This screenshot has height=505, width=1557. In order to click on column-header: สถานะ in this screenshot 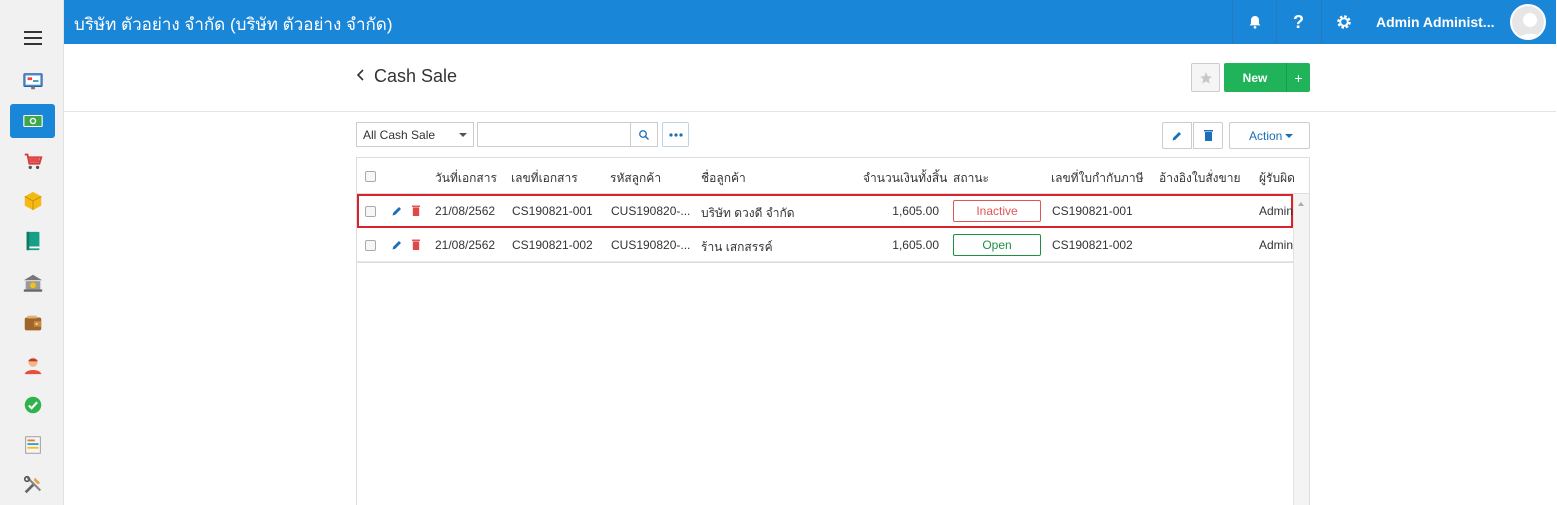, I will do `click(971, 178)`.